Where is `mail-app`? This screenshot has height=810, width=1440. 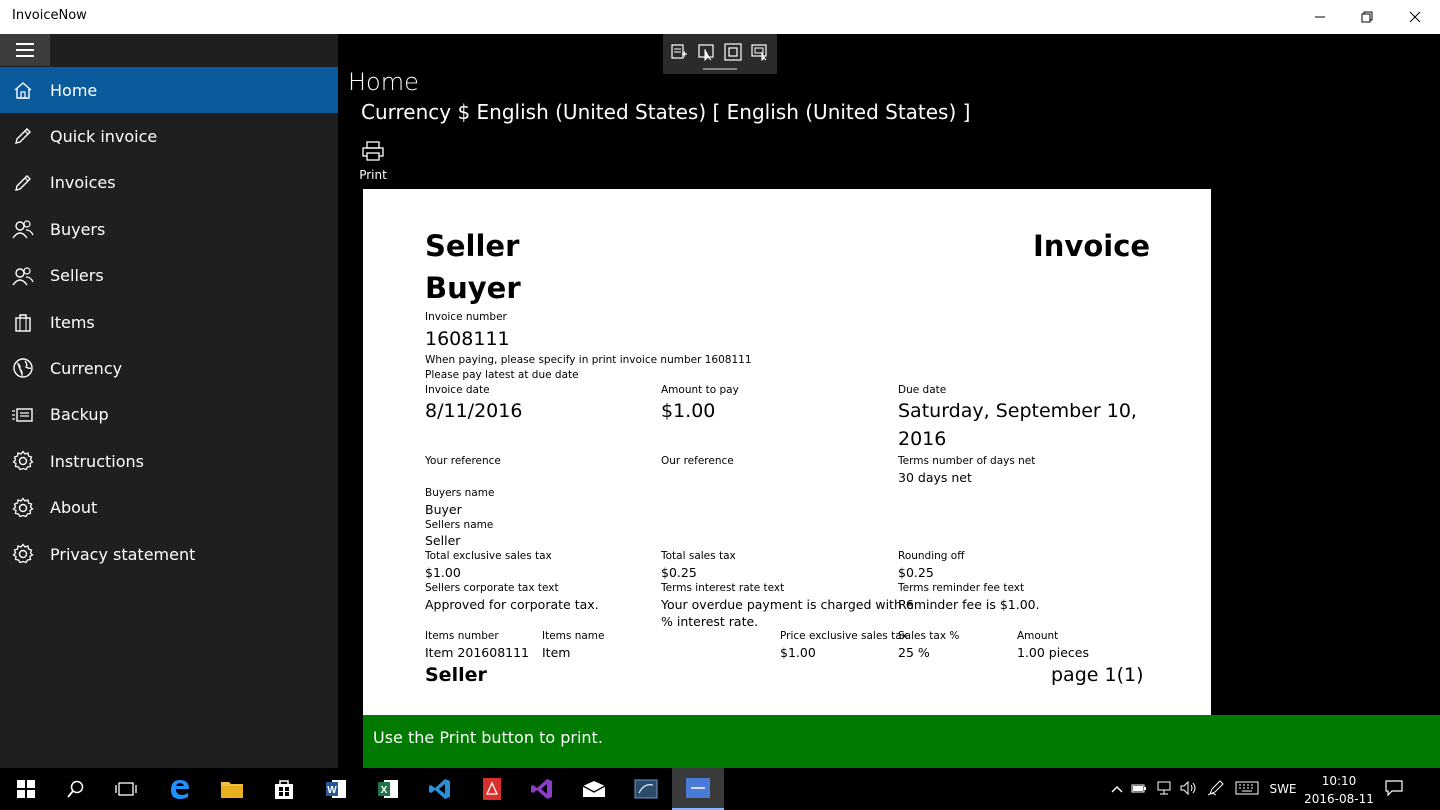 mail-app is located at coordinates (594, 789).